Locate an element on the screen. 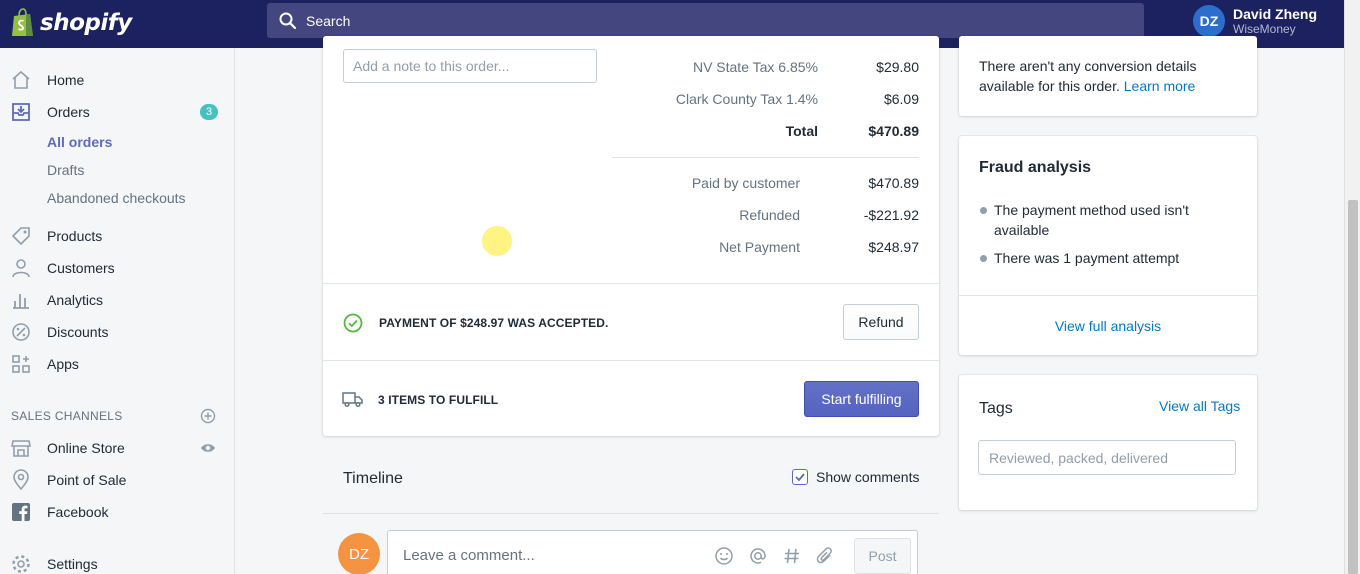 The width and height of the screenshot is (1360, 574). page-scrollbar is located at coordinates (1352, 287).